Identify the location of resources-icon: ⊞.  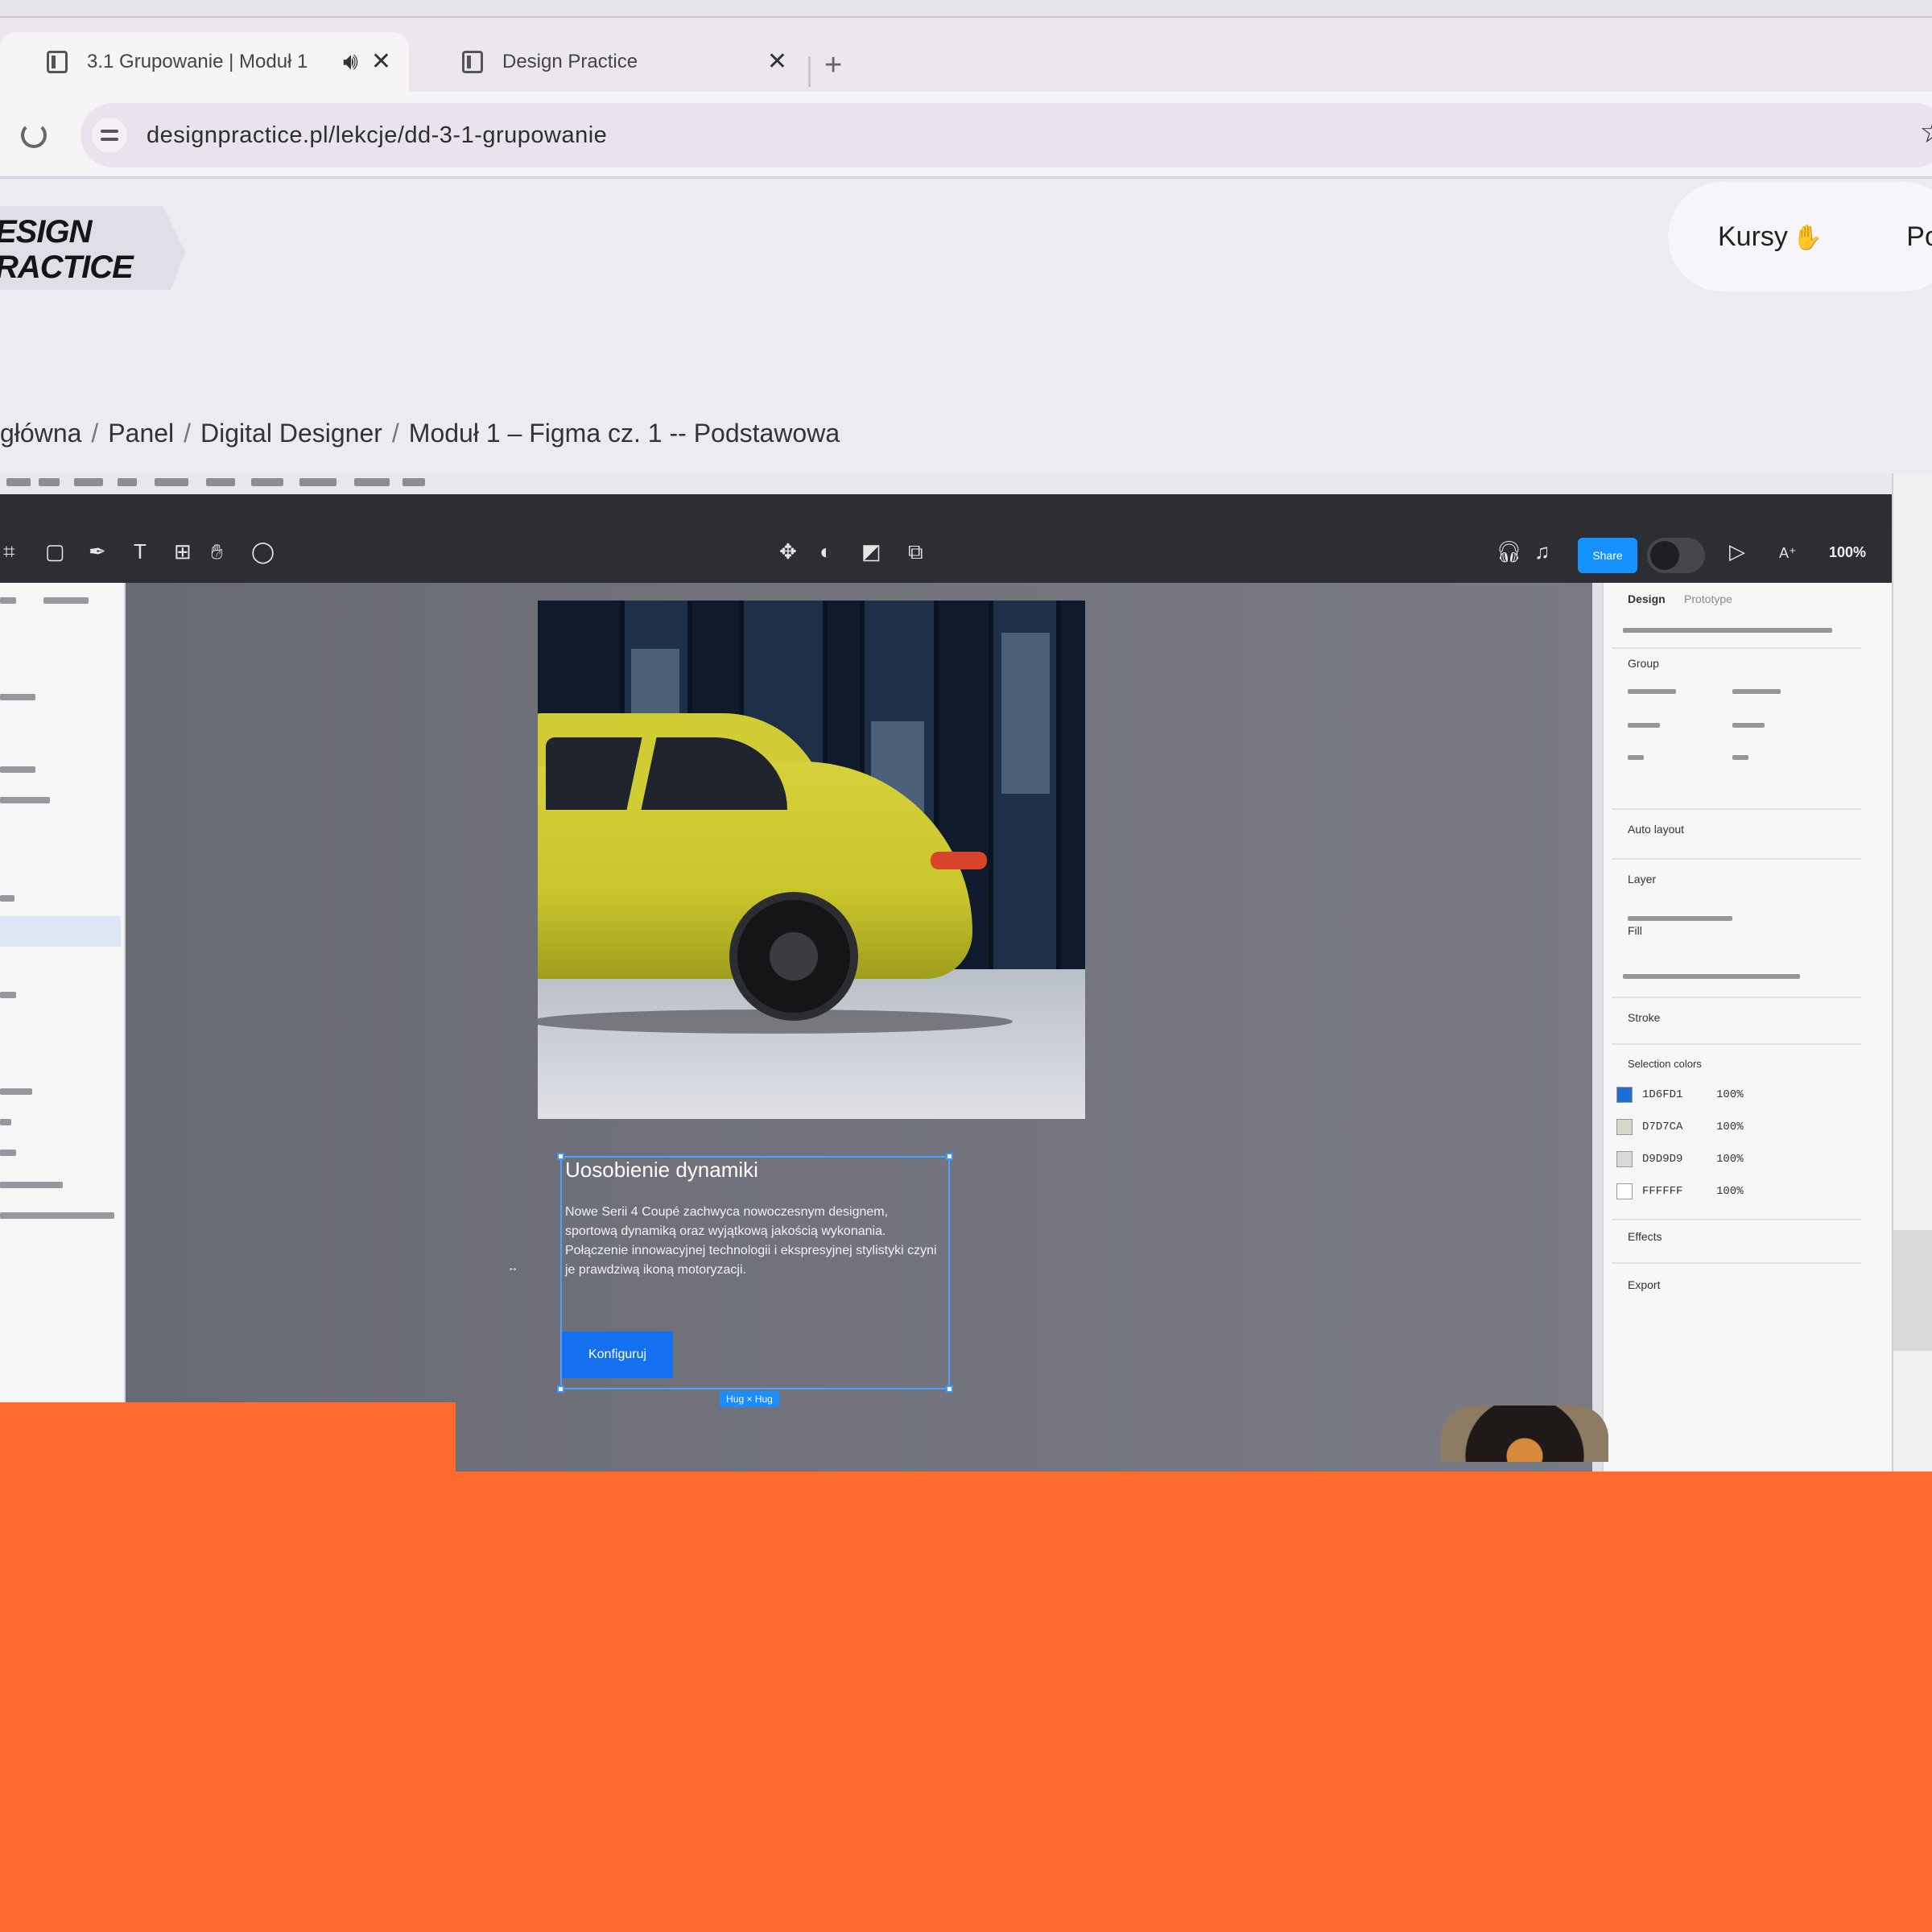
(183, 551).